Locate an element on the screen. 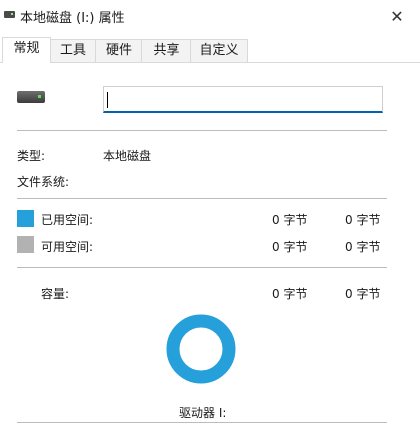  used-space-label: 已用空间: is located at coordinates (67, 220).